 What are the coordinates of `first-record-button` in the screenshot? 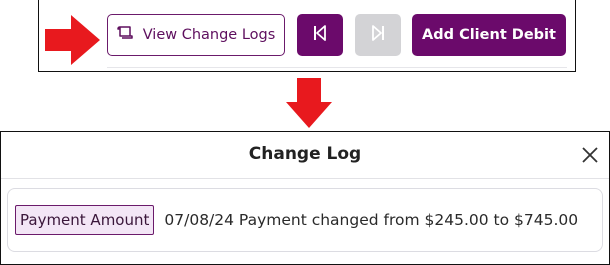 It's located at (320, 35).